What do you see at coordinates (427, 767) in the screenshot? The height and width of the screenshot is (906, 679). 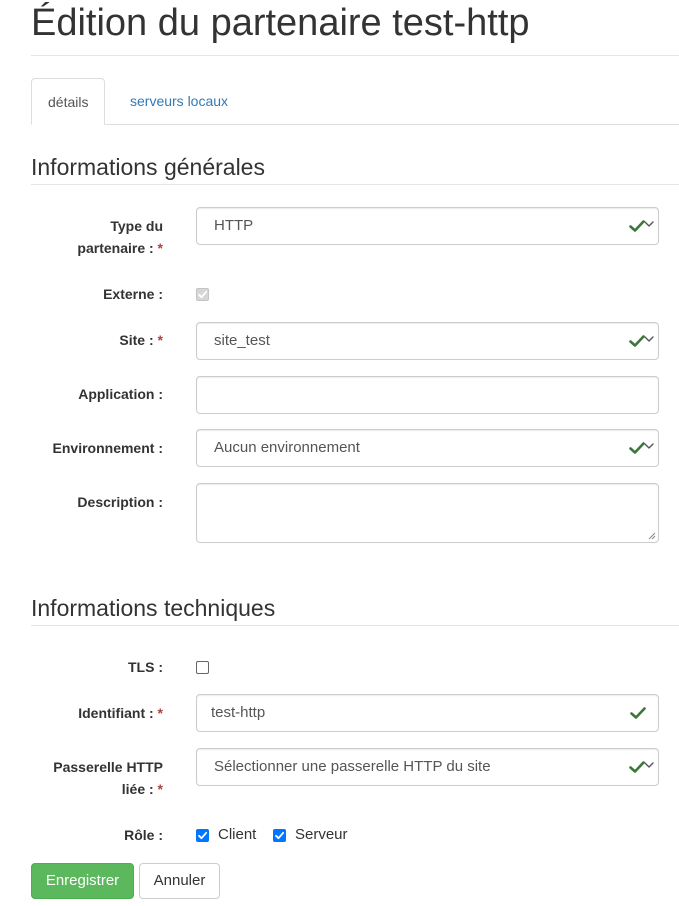 I see `passerelle-select: Sélectionner une passerelle HTTP du site` at bounding box center [427, 767].